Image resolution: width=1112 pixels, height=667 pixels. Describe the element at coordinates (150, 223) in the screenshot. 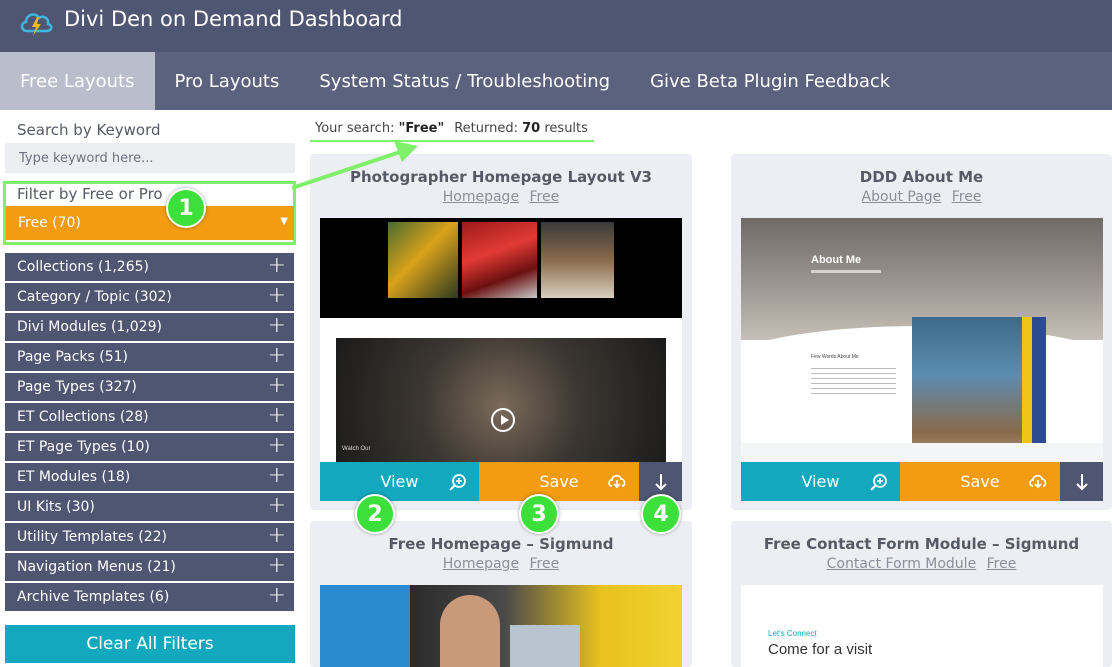

I see `free-pro-select: Free (70) ▼` at that location.